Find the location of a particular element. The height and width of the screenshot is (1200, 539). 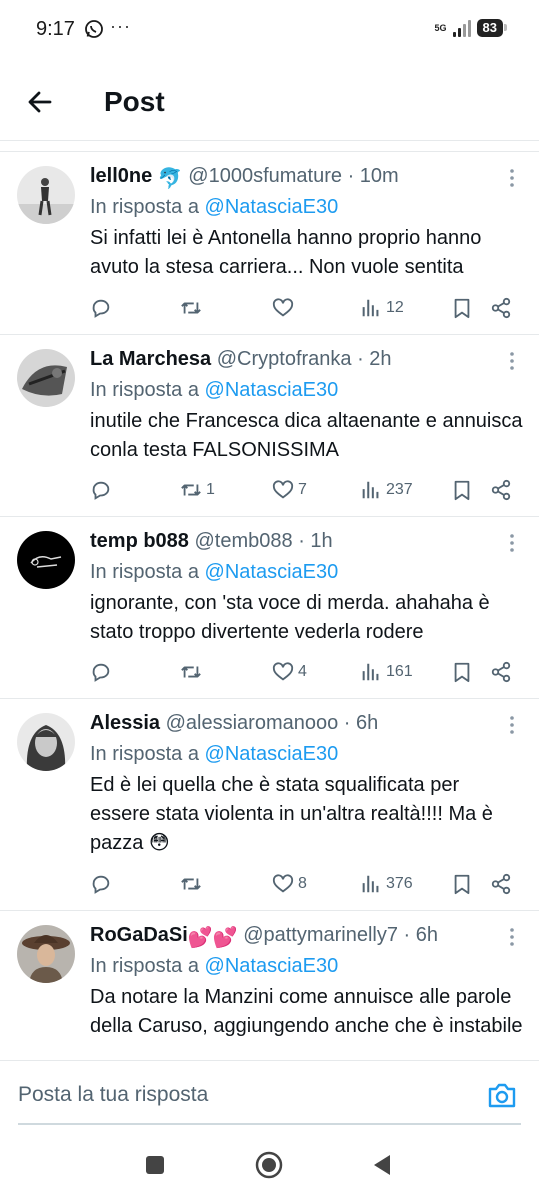

circle-icon is located at coordinates (269, 1165).